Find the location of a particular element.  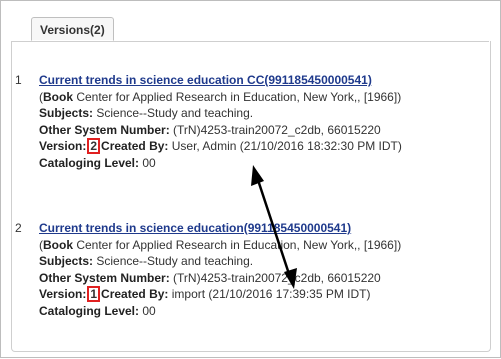

tab-strip: Versions(2) is located at coordinates (250, 26).